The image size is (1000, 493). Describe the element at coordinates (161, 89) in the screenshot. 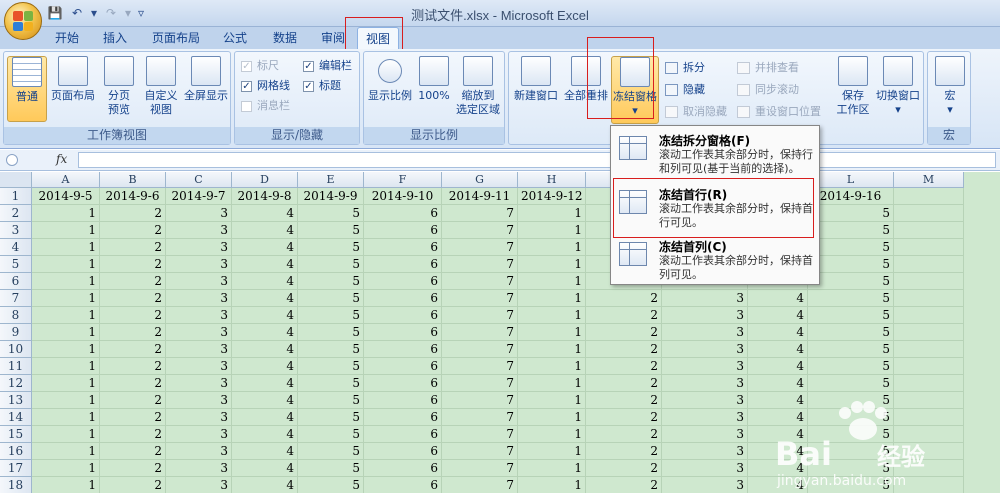

I see `custom-views-button: 自定义 视图` at that location.